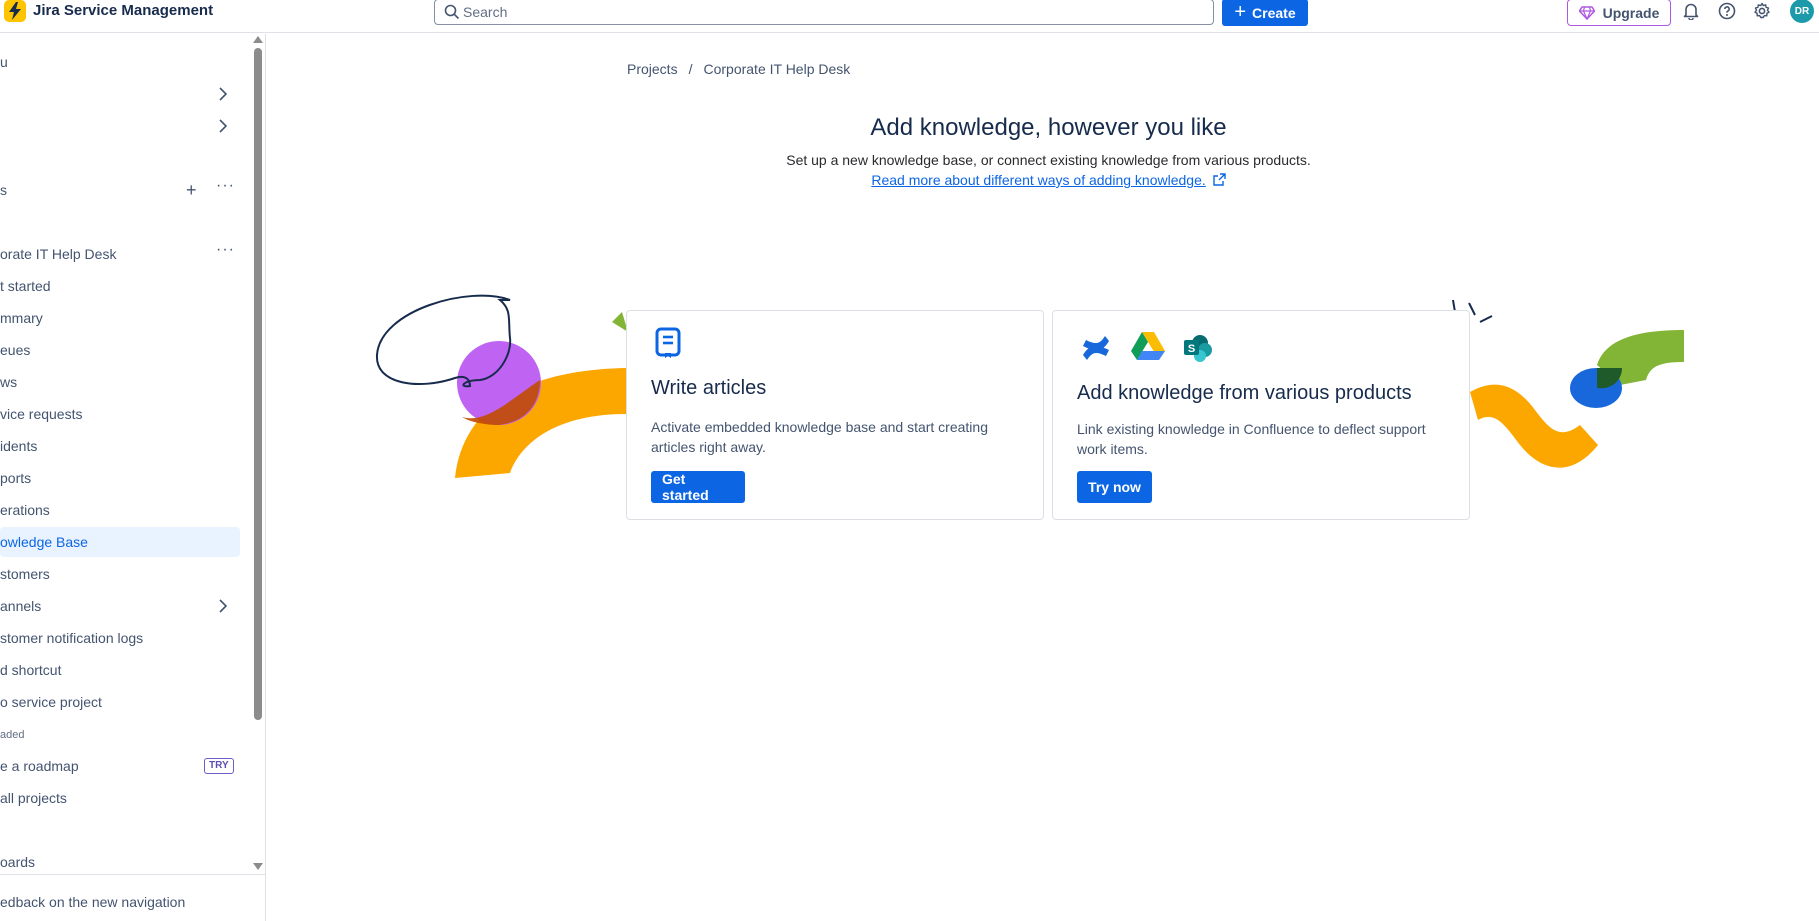 Image resolution: width=1819 pixels, height=921 pixels. I want to click on sidebar-item-customer-notification-logs: stomer notification logs, so click(120, 638).